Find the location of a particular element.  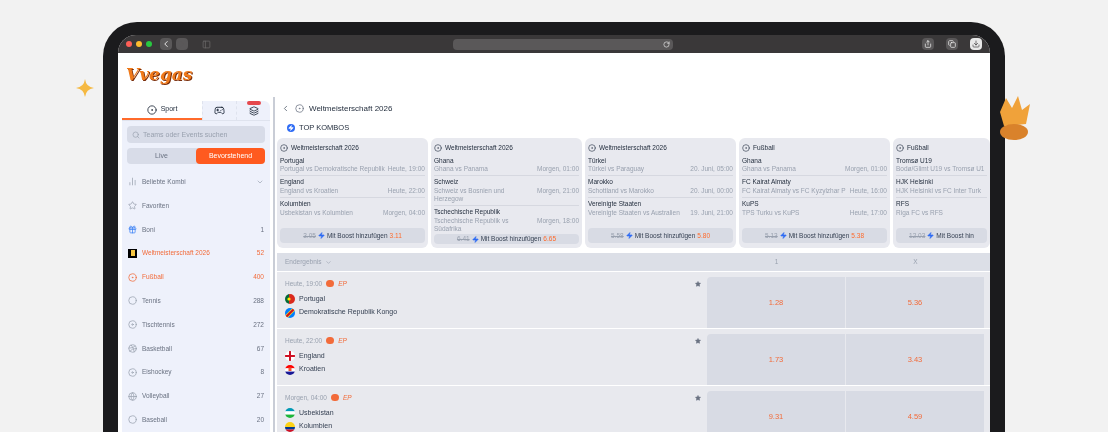

gift-icon is located at coordinates (132, 229).